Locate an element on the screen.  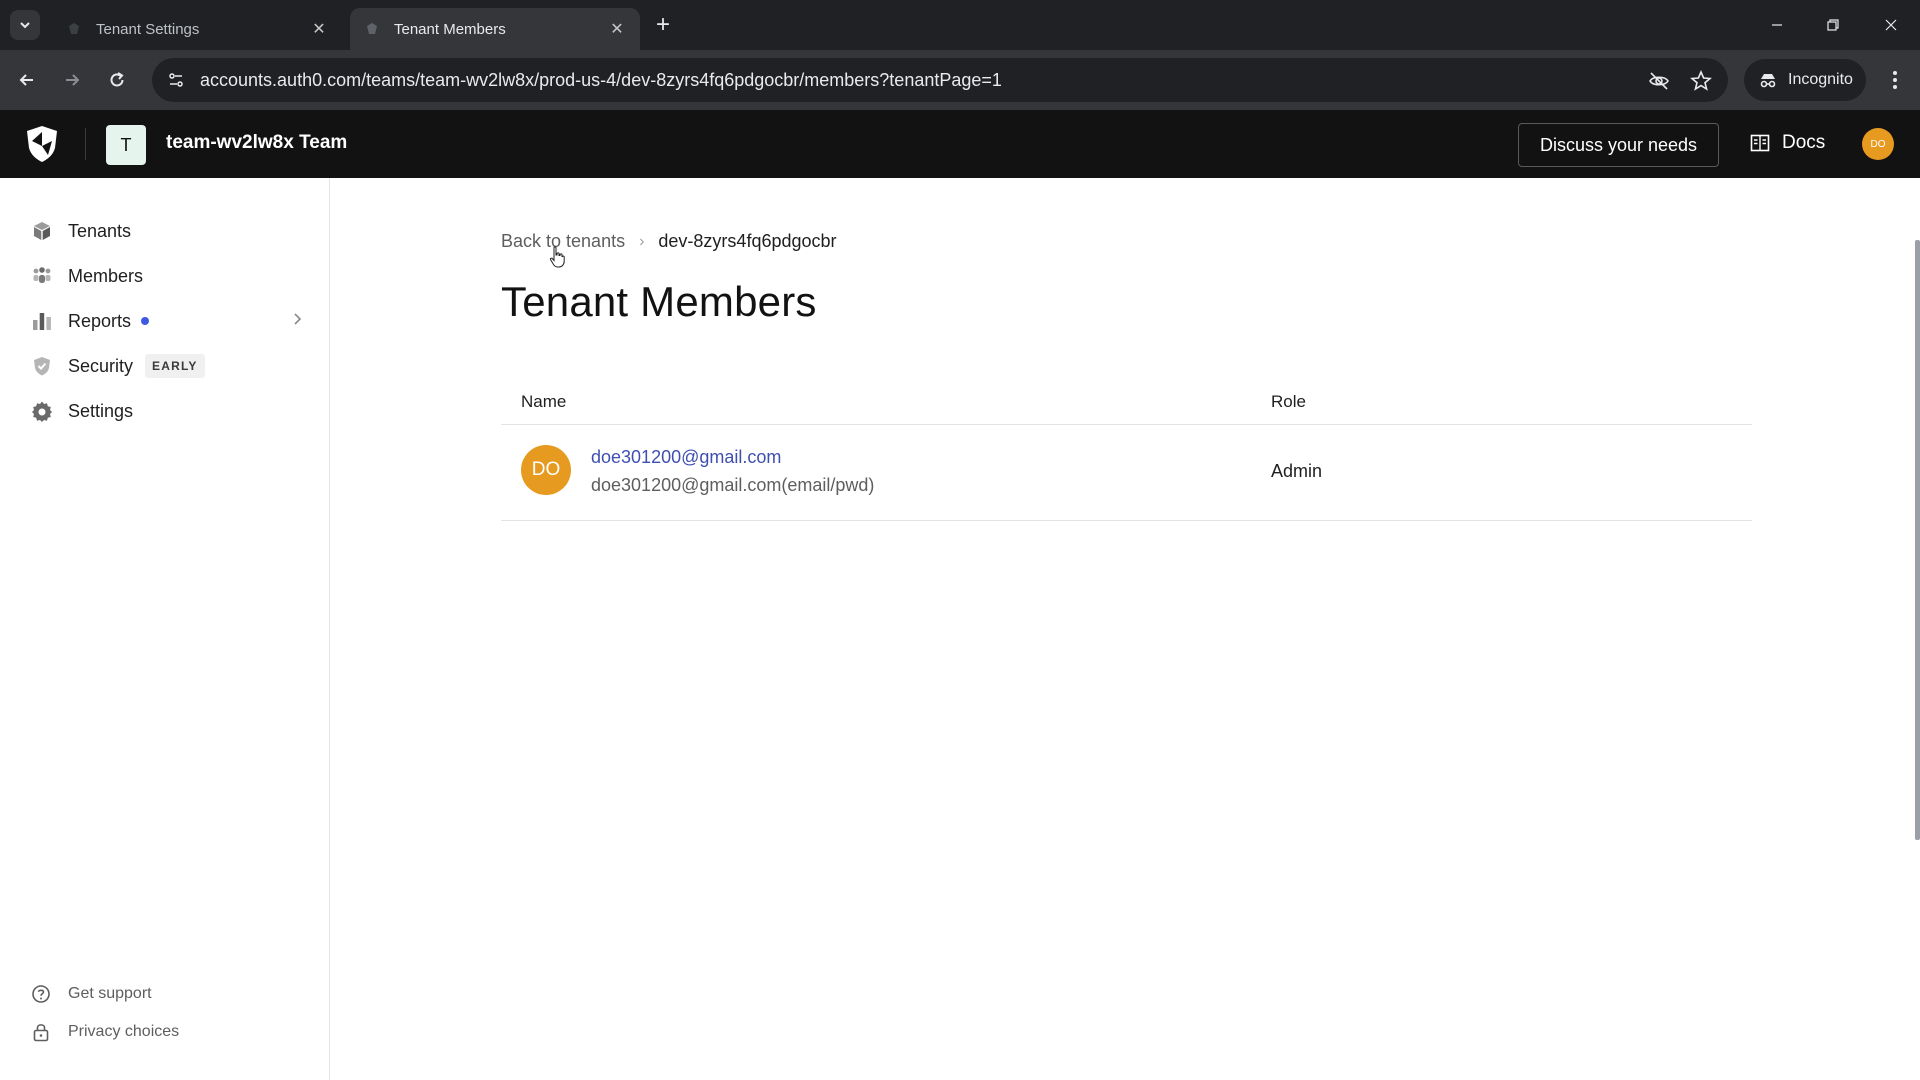
star-icon is located at coordinates (1701, 81).